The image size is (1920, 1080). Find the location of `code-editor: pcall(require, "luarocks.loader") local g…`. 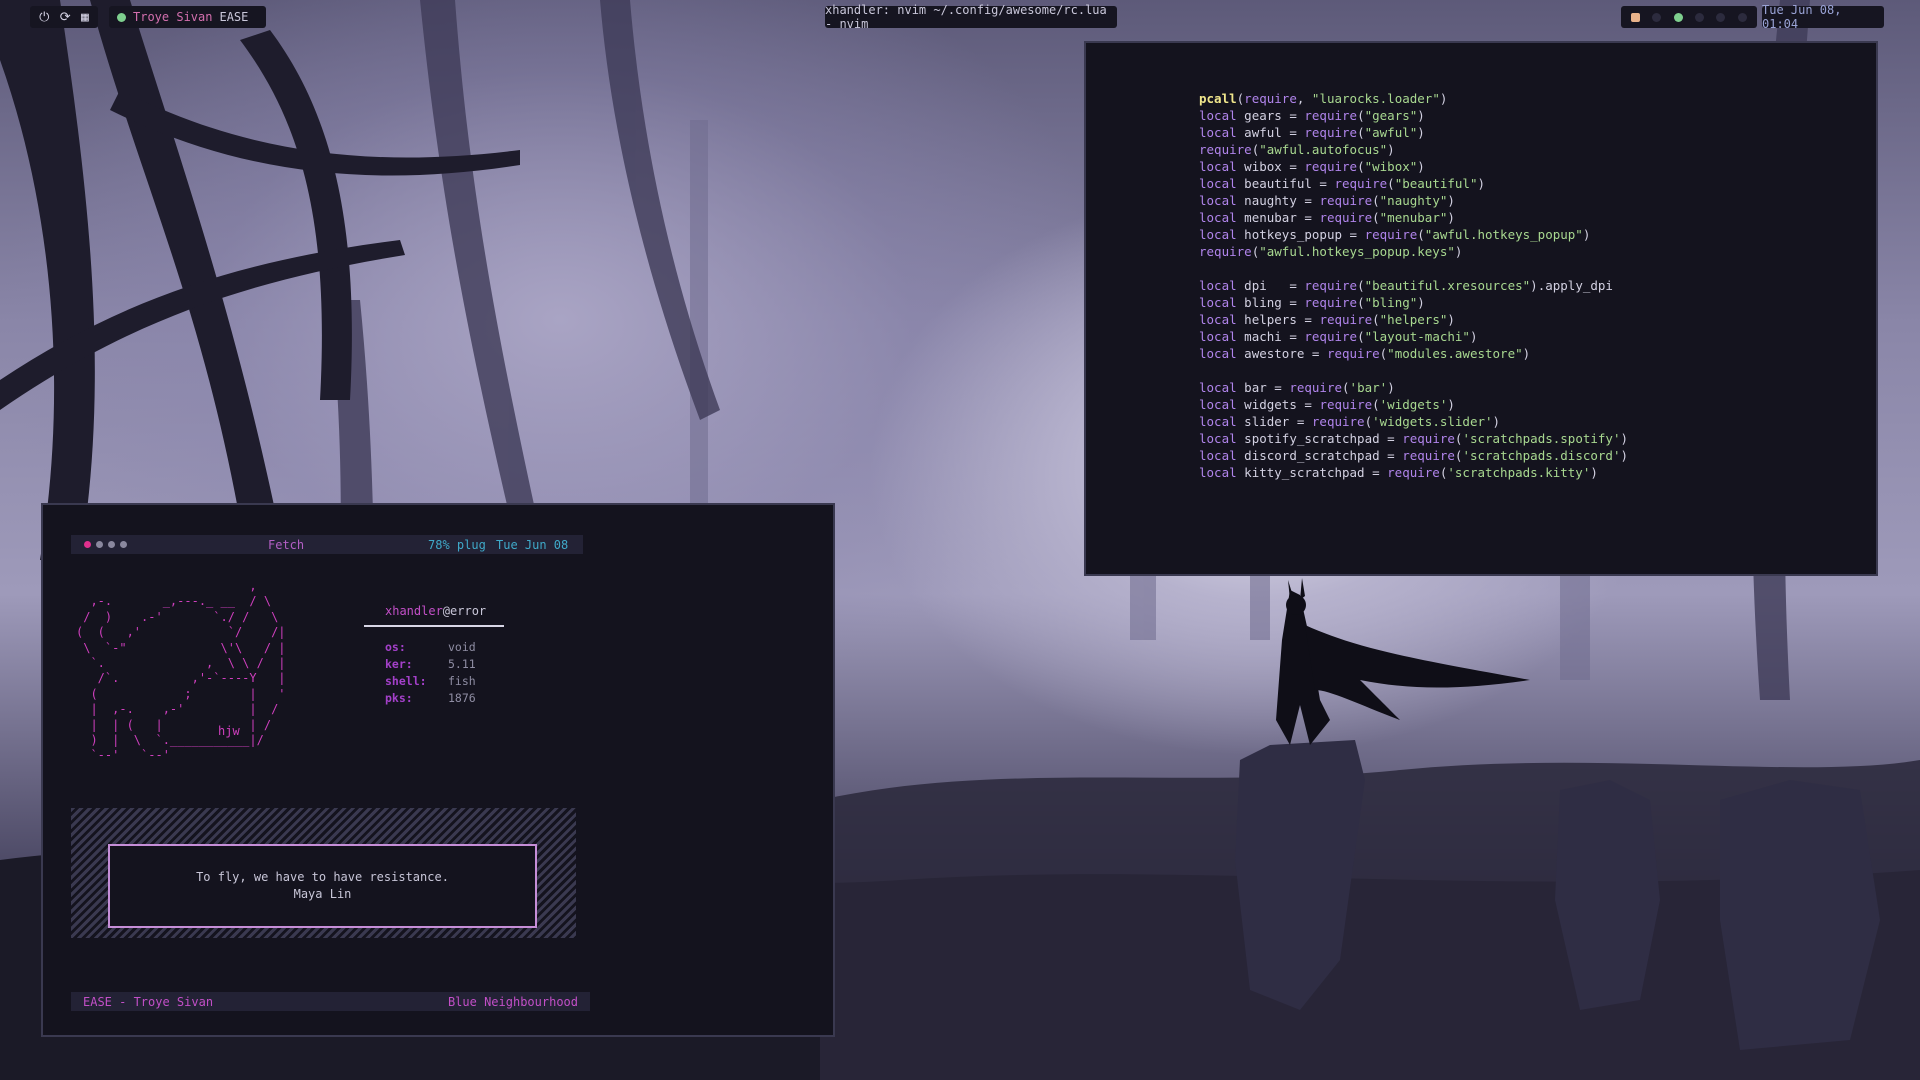

code-editor: pcall(require, "luarocks.loader") local g… is located at coordinates (1413, 285).